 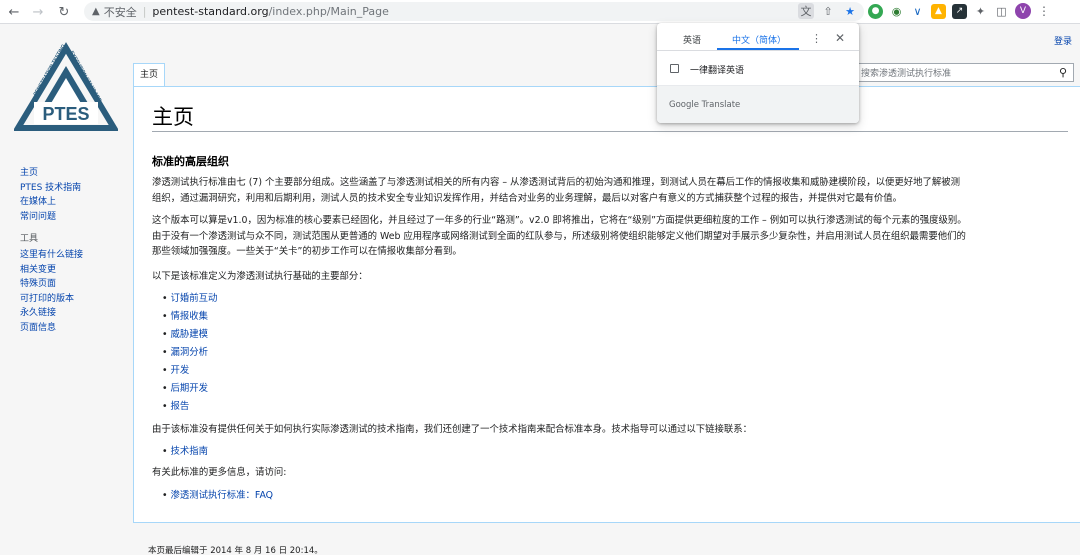 I want to click on search-placeholder: 搜索渗透测试执行标准, so click(x=906, y=74).